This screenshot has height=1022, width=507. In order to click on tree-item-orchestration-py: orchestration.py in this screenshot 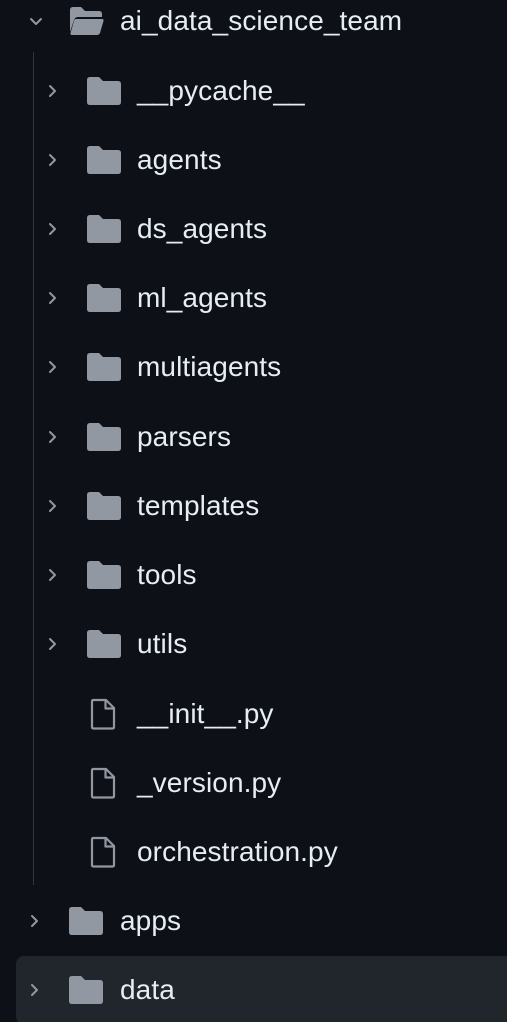, I will do `click(253, 852)`.